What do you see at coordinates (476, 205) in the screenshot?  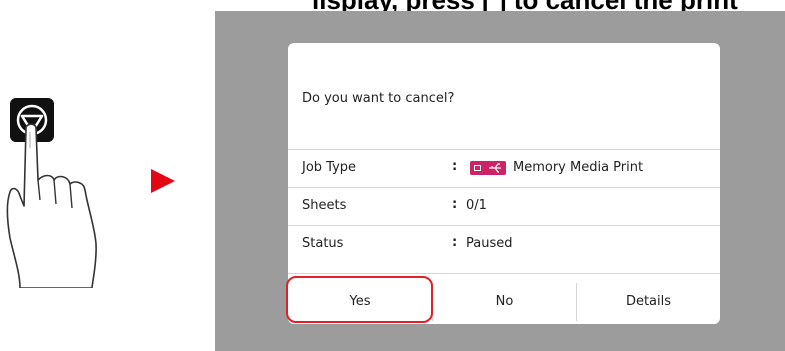 I see `sheets-value: 0/1` at bounding box center [476, 205].